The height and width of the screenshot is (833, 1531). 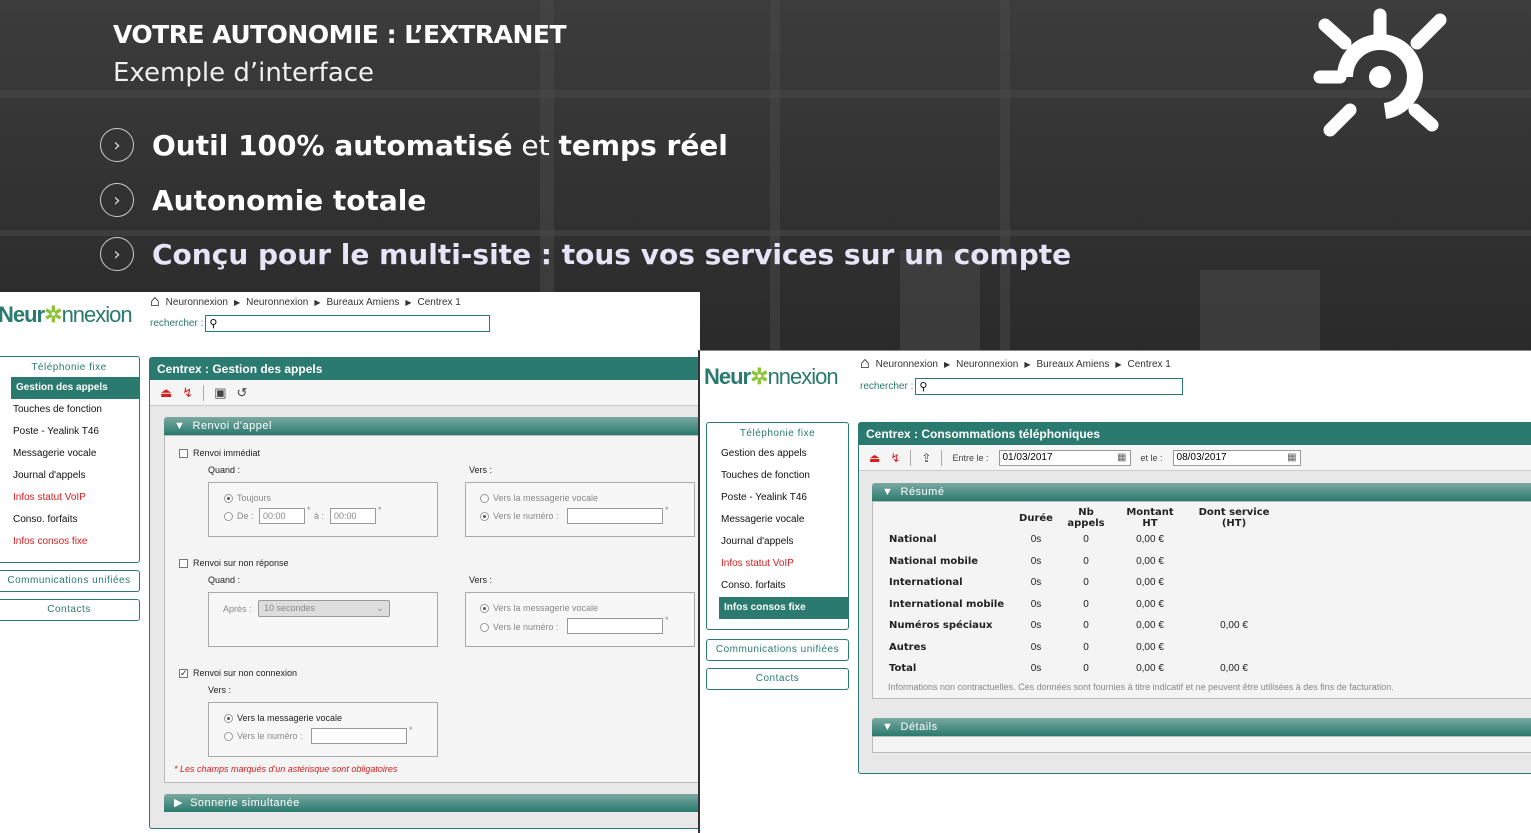 What do you see at coordinates (1085, 626) in the screenshot?
I see `table-row: Numéros spéciaux 0s 0 0,00 € 0,00 €` at bounding box center [1085, 626].